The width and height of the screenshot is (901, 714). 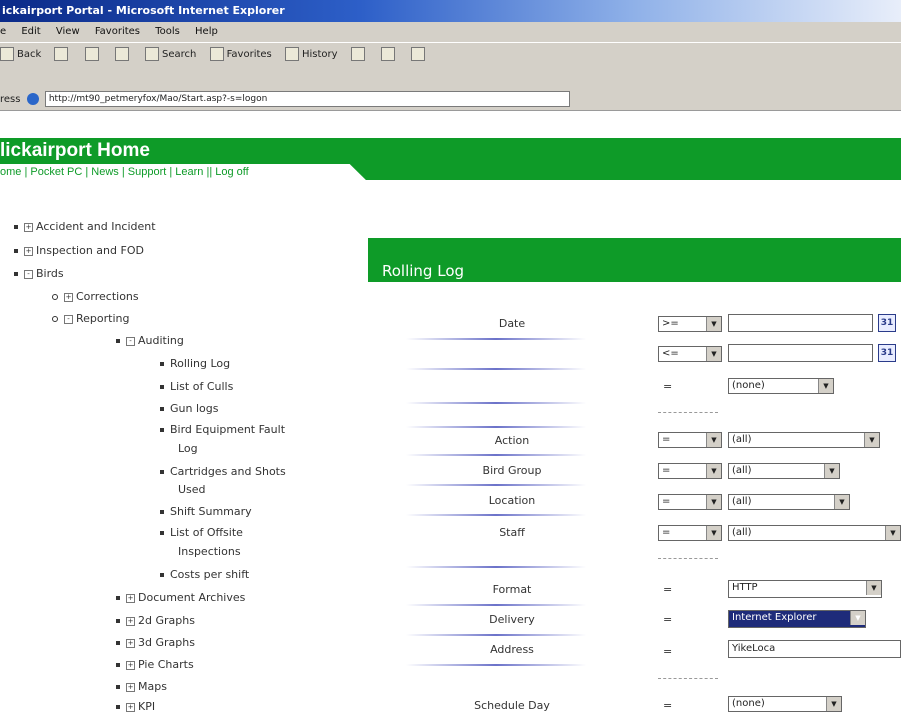 What do you see at coordinates (85, 227) in the screenshot?
I see `tree-item-accident: + Accident and Incident` at bounding box center [85, 227].